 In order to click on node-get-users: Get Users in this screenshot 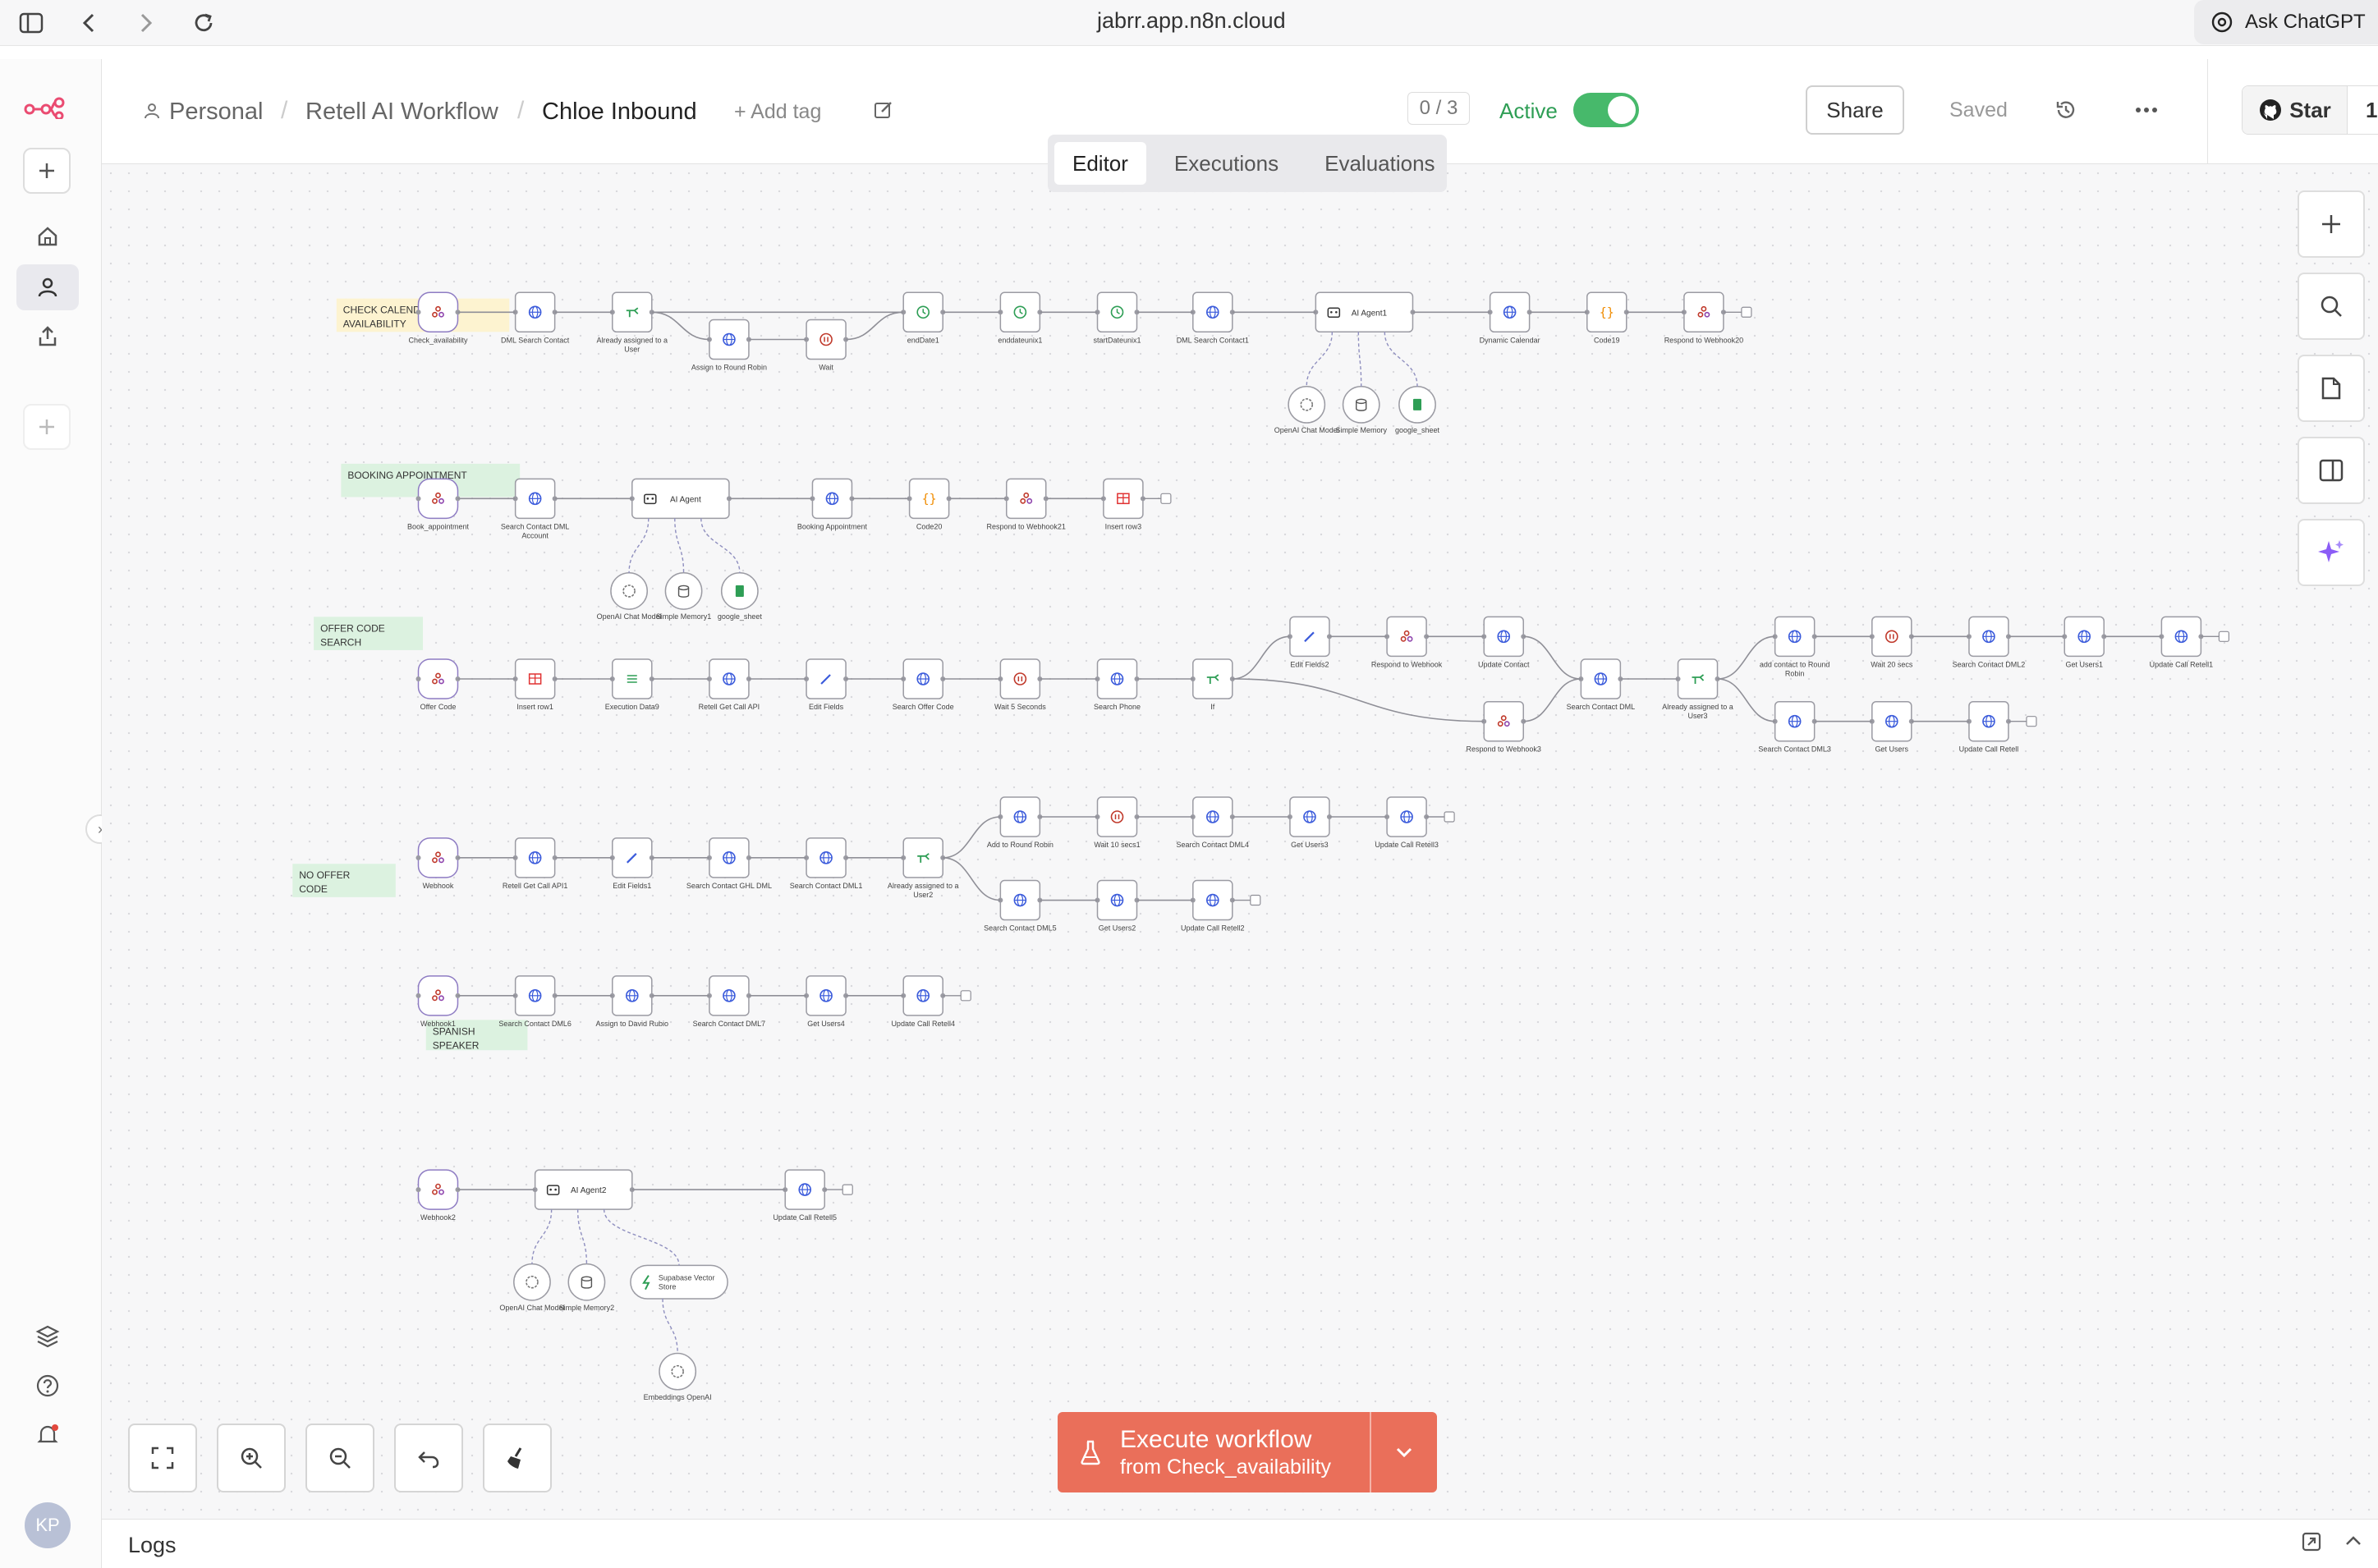, I will do `click(1892, 727)`.